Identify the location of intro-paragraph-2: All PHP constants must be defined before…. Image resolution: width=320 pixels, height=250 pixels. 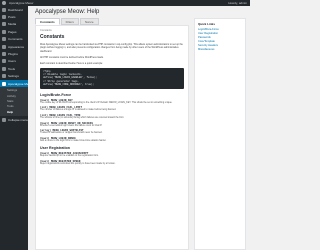
(72, 57).